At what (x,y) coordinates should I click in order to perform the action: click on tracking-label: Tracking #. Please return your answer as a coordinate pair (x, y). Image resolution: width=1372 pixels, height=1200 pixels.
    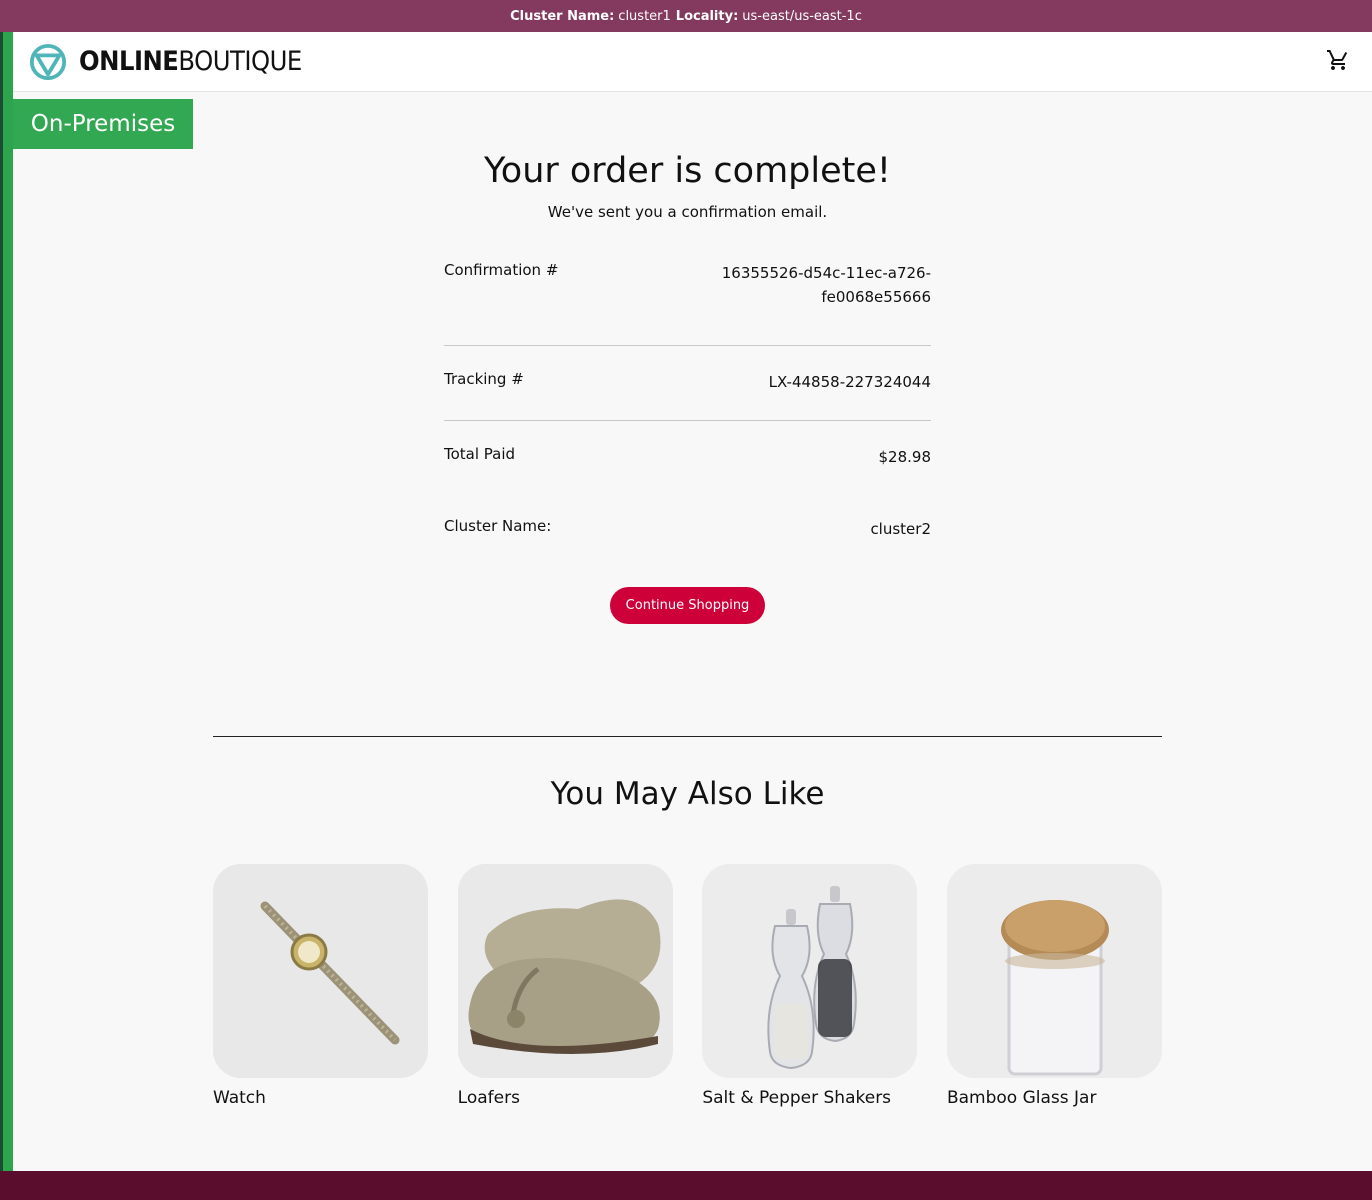
    Looking at the image, I should click on (484, 379).